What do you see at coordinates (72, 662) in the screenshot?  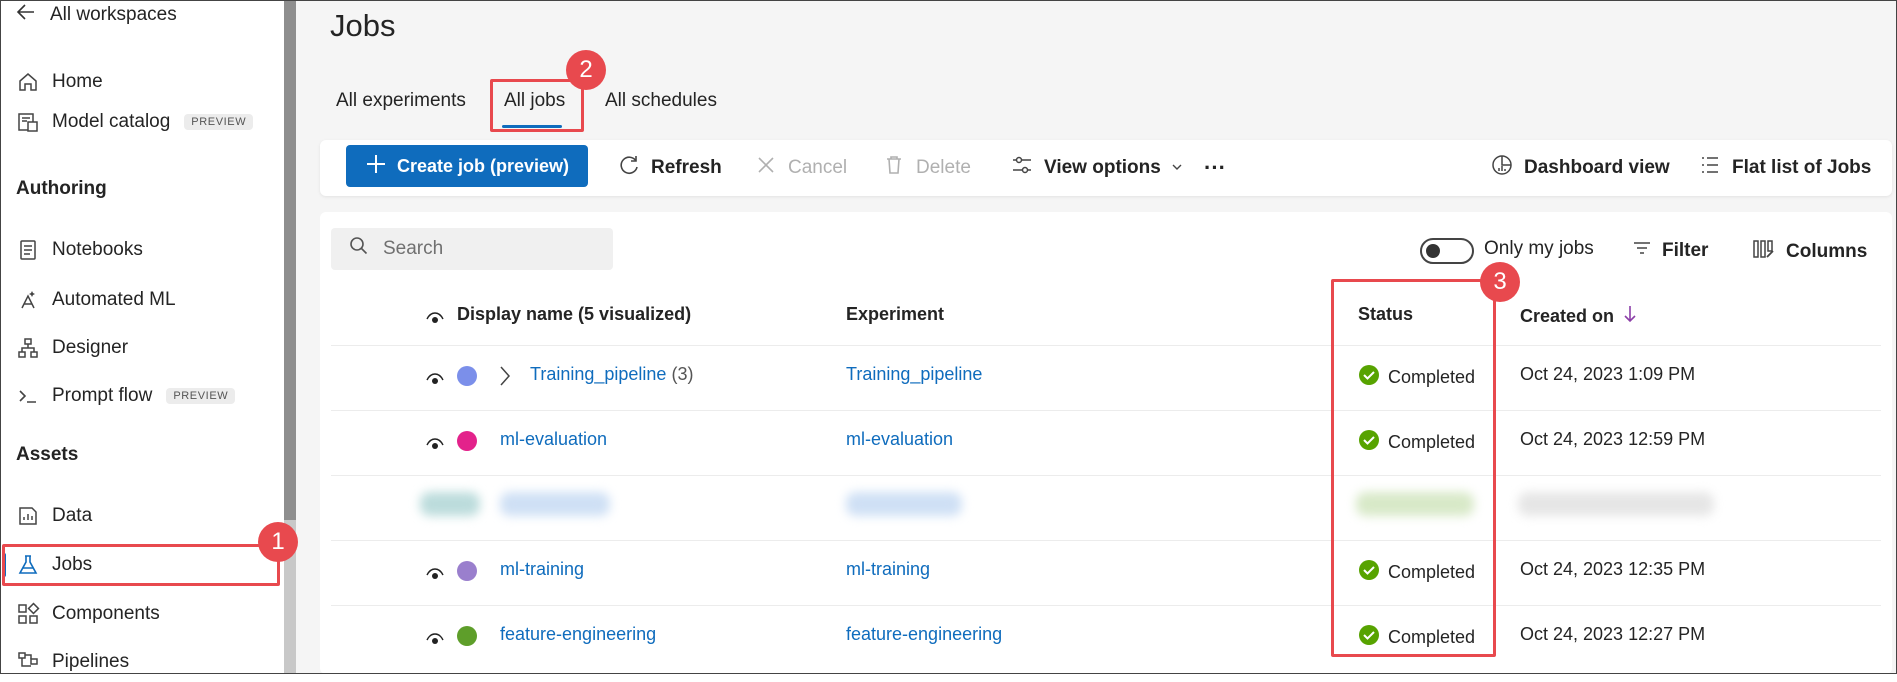 I see `sidebar-item-pipelines: Pipelines` at bounding box center [72, 662].